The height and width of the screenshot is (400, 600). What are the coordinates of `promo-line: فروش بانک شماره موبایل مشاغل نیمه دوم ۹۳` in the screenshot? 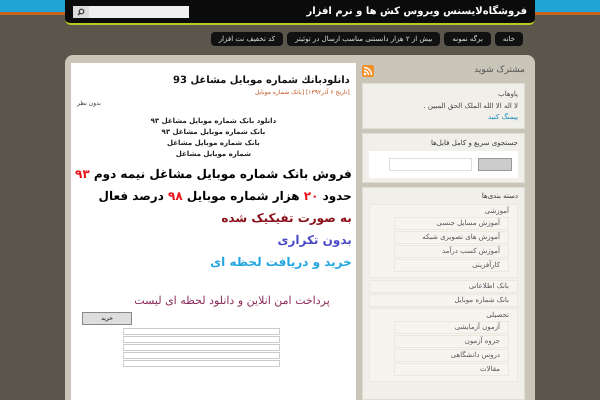 It's located at (213, 174).